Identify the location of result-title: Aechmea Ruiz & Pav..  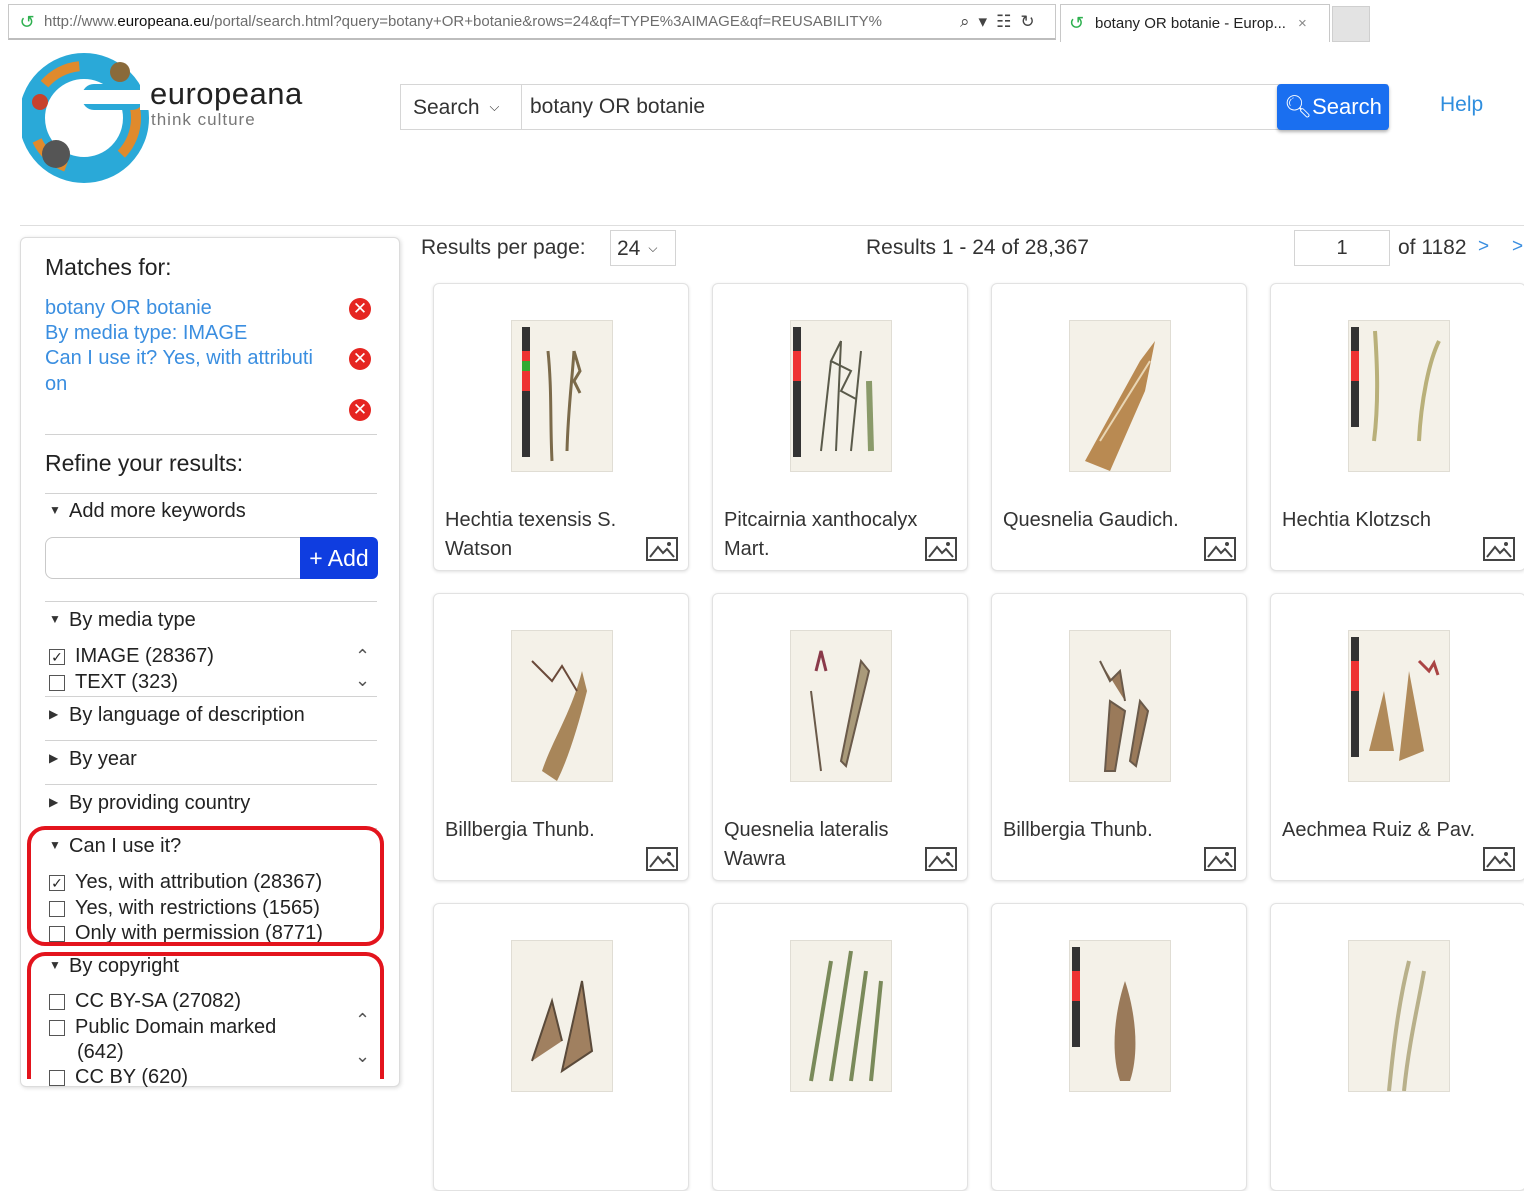
(1382, 830).